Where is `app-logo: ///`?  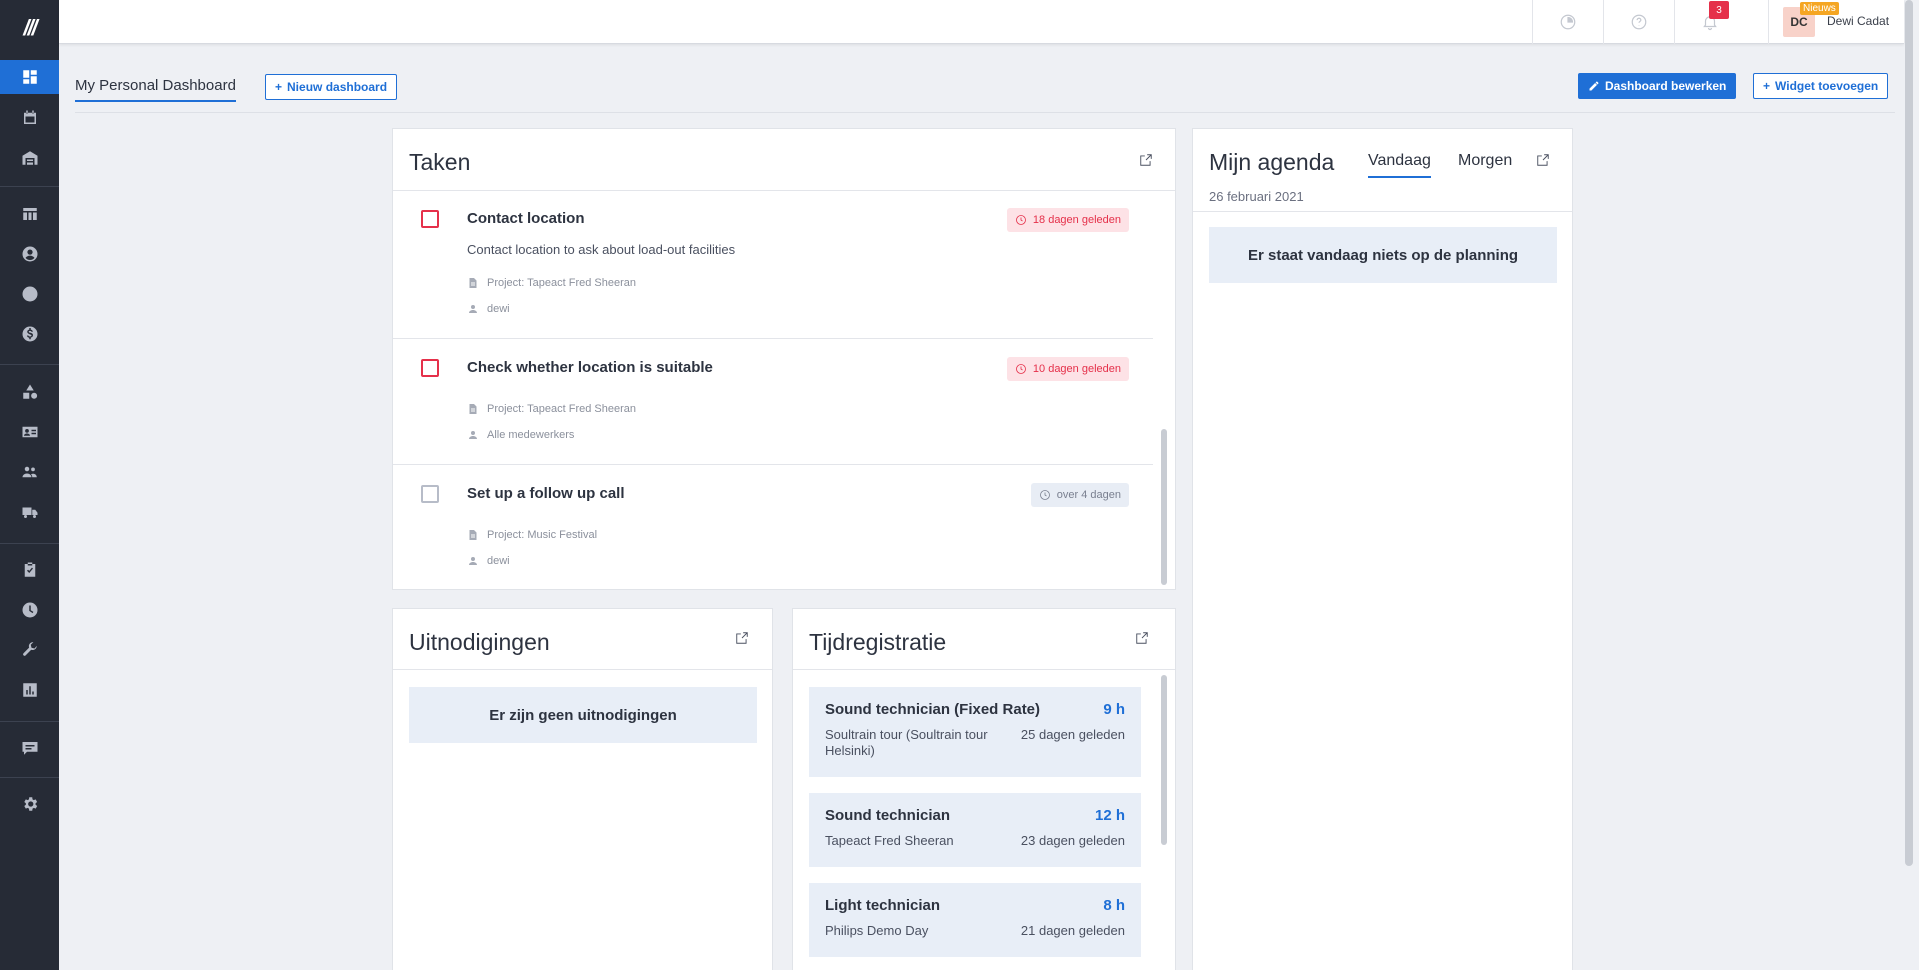 app-logo: /// is located at coordinates (29, 28).